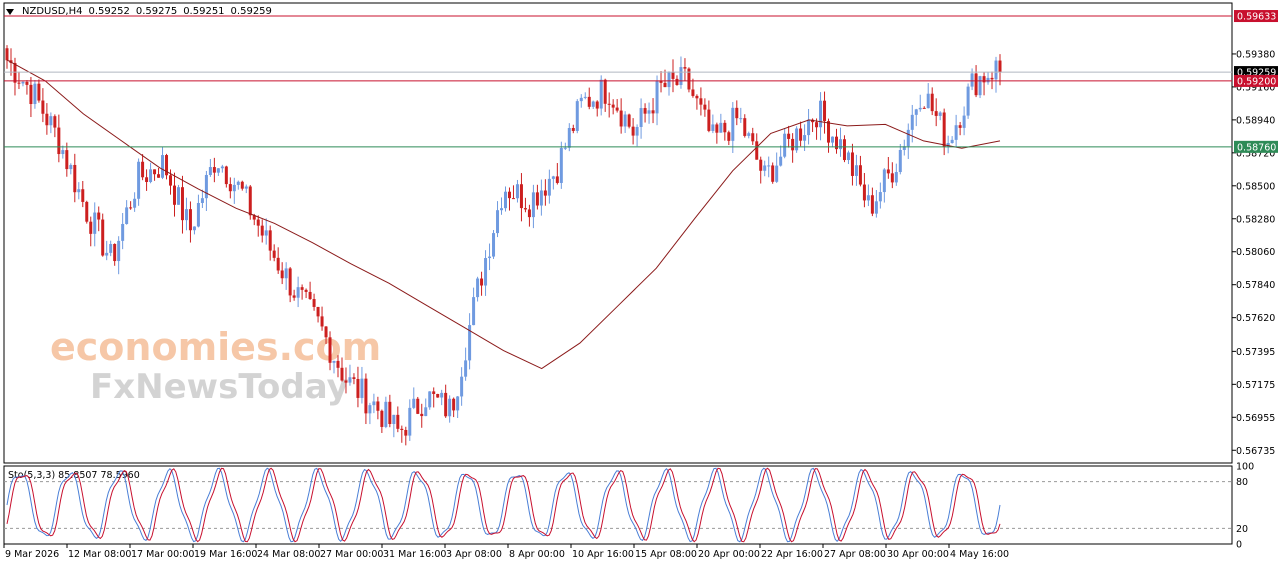 The image size is (1280, 571). What do you see at coordinates (1255, 385) in the screenshot?
I see `y-tick-label: 0.57175` at bounding box center [1255, 385].